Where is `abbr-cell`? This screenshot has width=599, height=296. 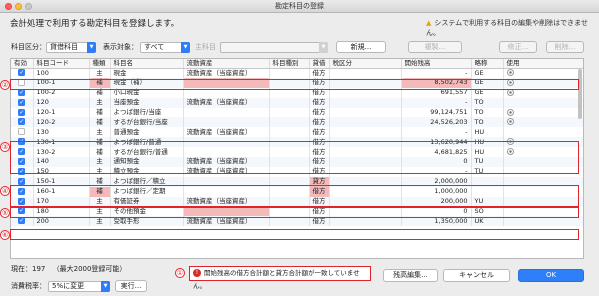 abbr-cell is located at coordinates (487, 191).